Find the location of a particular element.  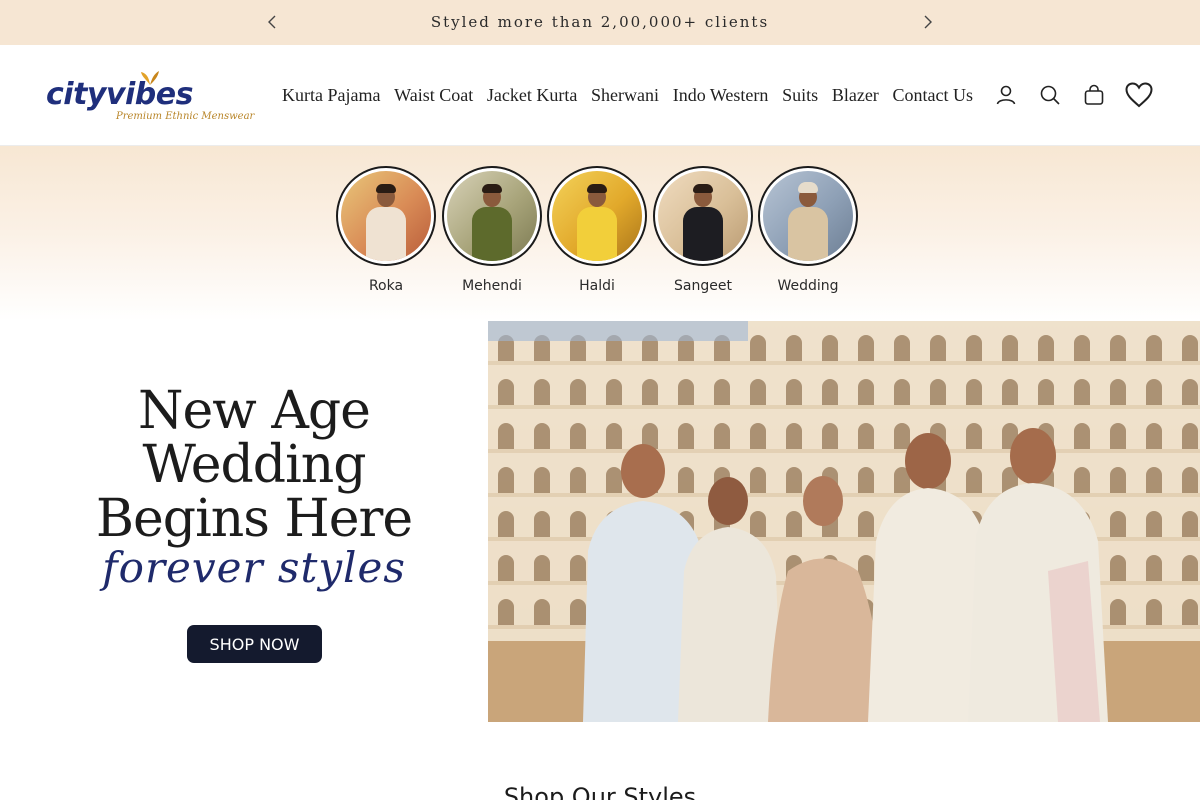

nav-kurta-pajama: Kurta Pajama is located at coordinates (331, 95).